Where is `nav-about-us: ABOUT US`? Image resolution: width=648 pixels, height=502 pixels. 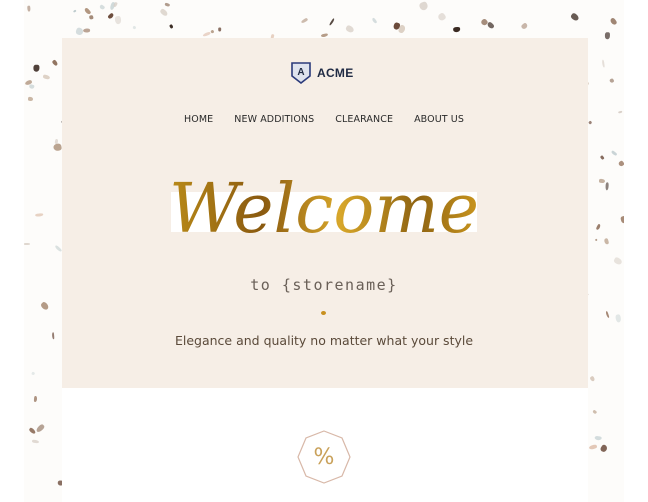
nav-about-us: ABOUT US is located at coordinates (439, 119).